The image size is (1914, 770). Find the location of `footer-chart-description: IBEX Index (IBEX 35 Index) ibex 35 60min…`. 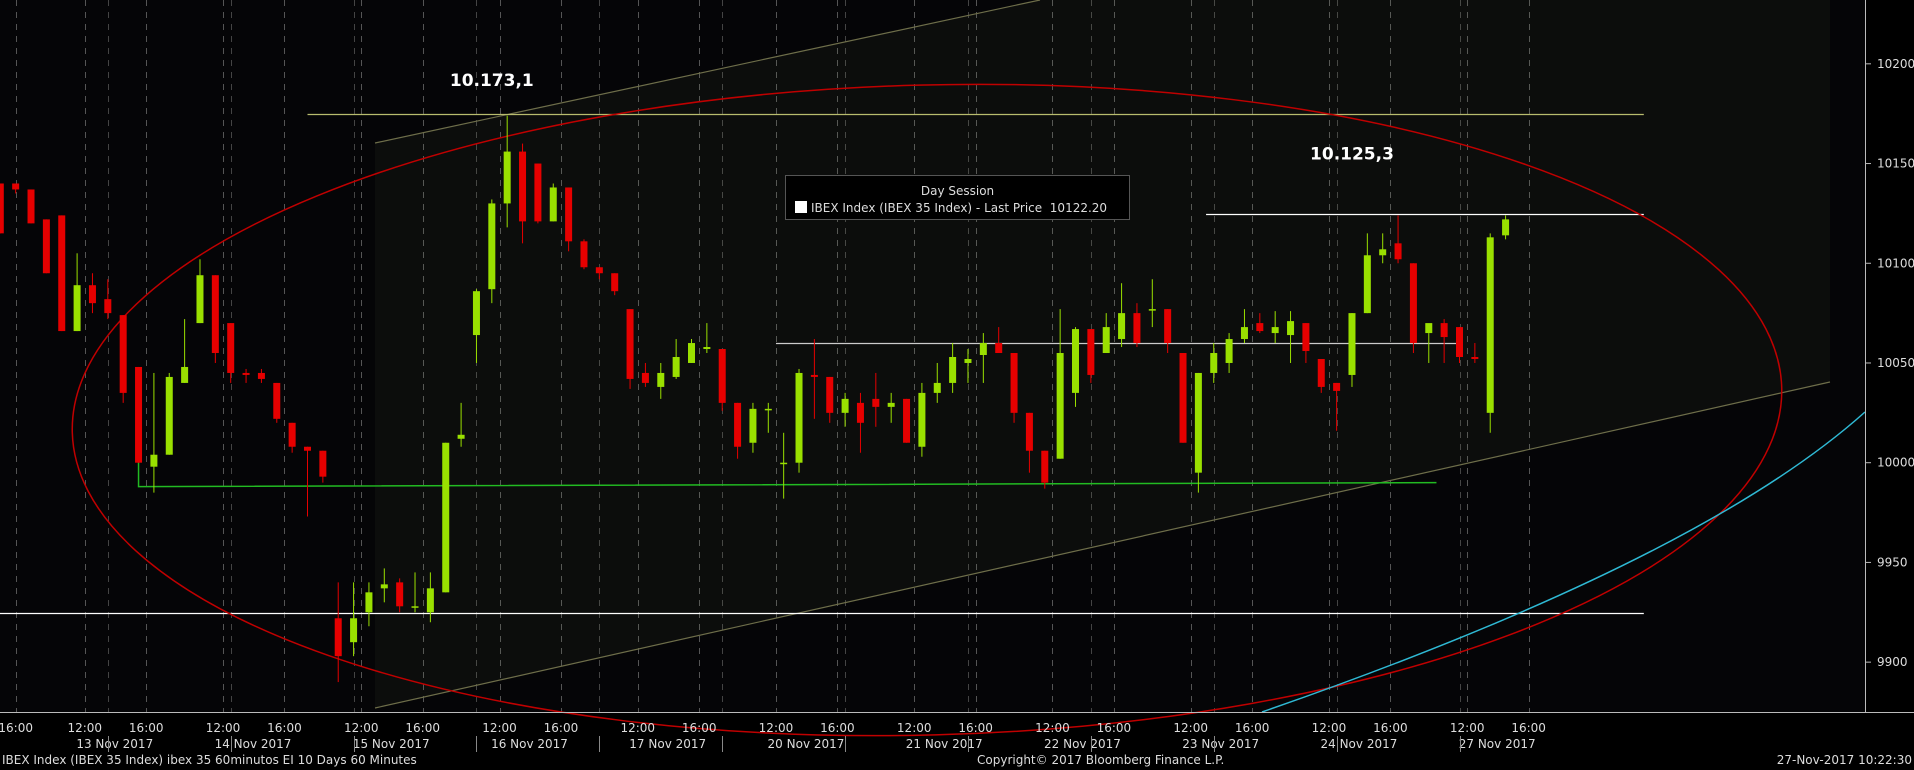

footer-chart-description: IBEX Index (IBEX 35 Index) ibex 35 60min… is located at coordinates (209, 760).